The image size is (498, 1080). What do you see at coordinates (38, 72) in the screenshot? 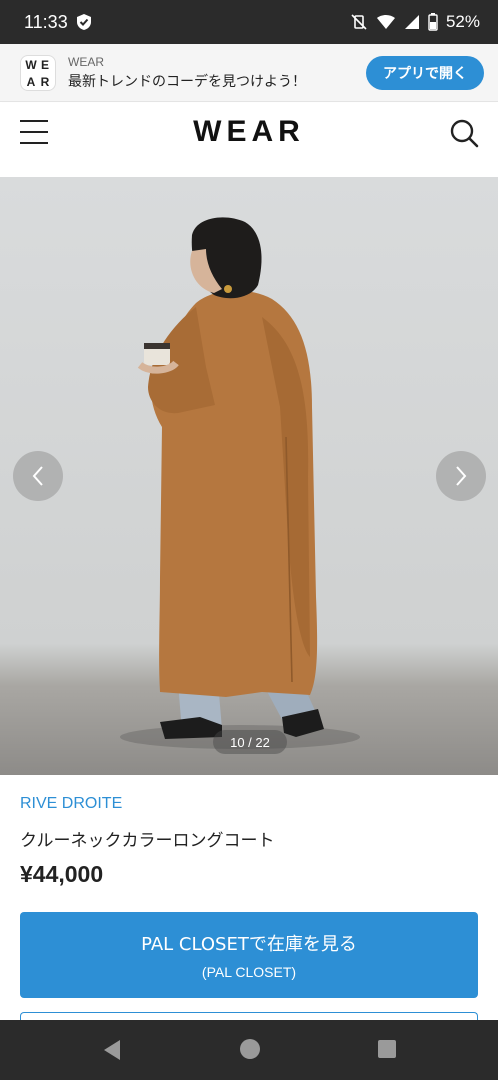
I see `app-logo: W E A R` at bounding box center [38, 72].